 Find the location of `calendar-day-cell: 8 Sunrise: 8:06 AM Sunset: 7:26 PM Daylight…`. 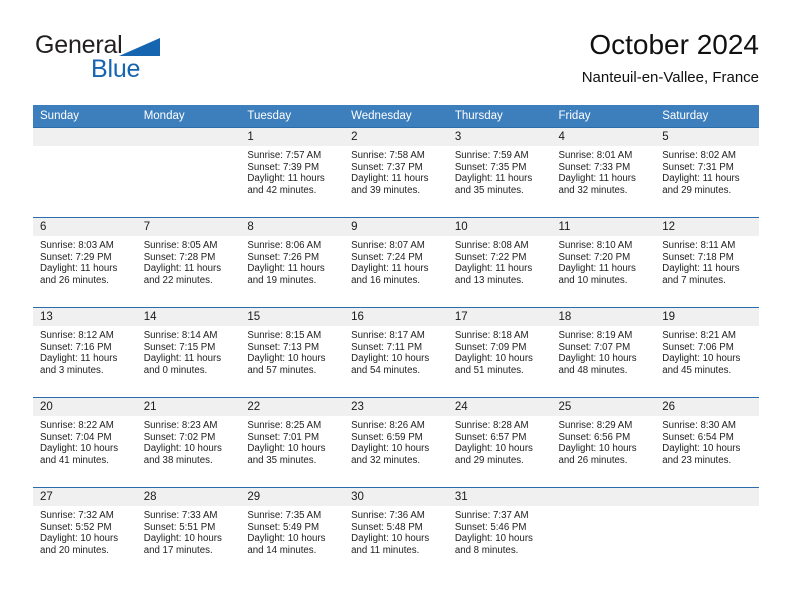

calendar-day-cell: 8 Sunrise: 8:06 AM Sunset: 7:26 PM Daylight… is located at coordinates (292, 262).